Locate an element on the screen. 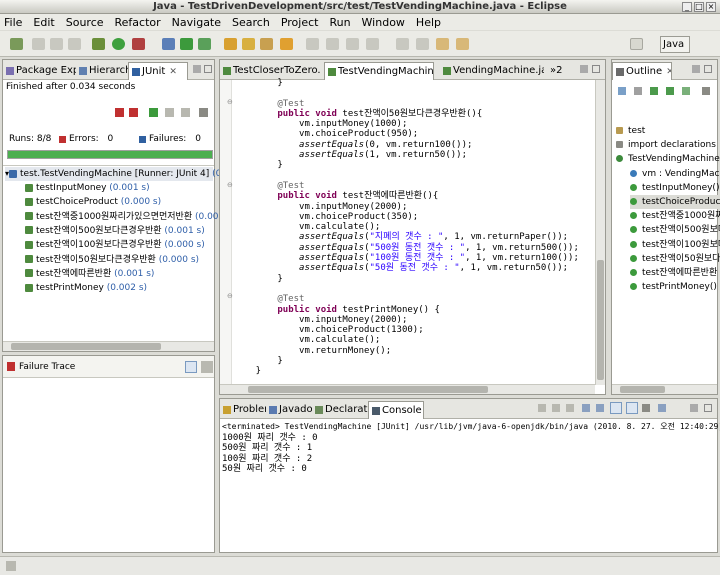  annotation-icon is located at coordinates (372, 44).